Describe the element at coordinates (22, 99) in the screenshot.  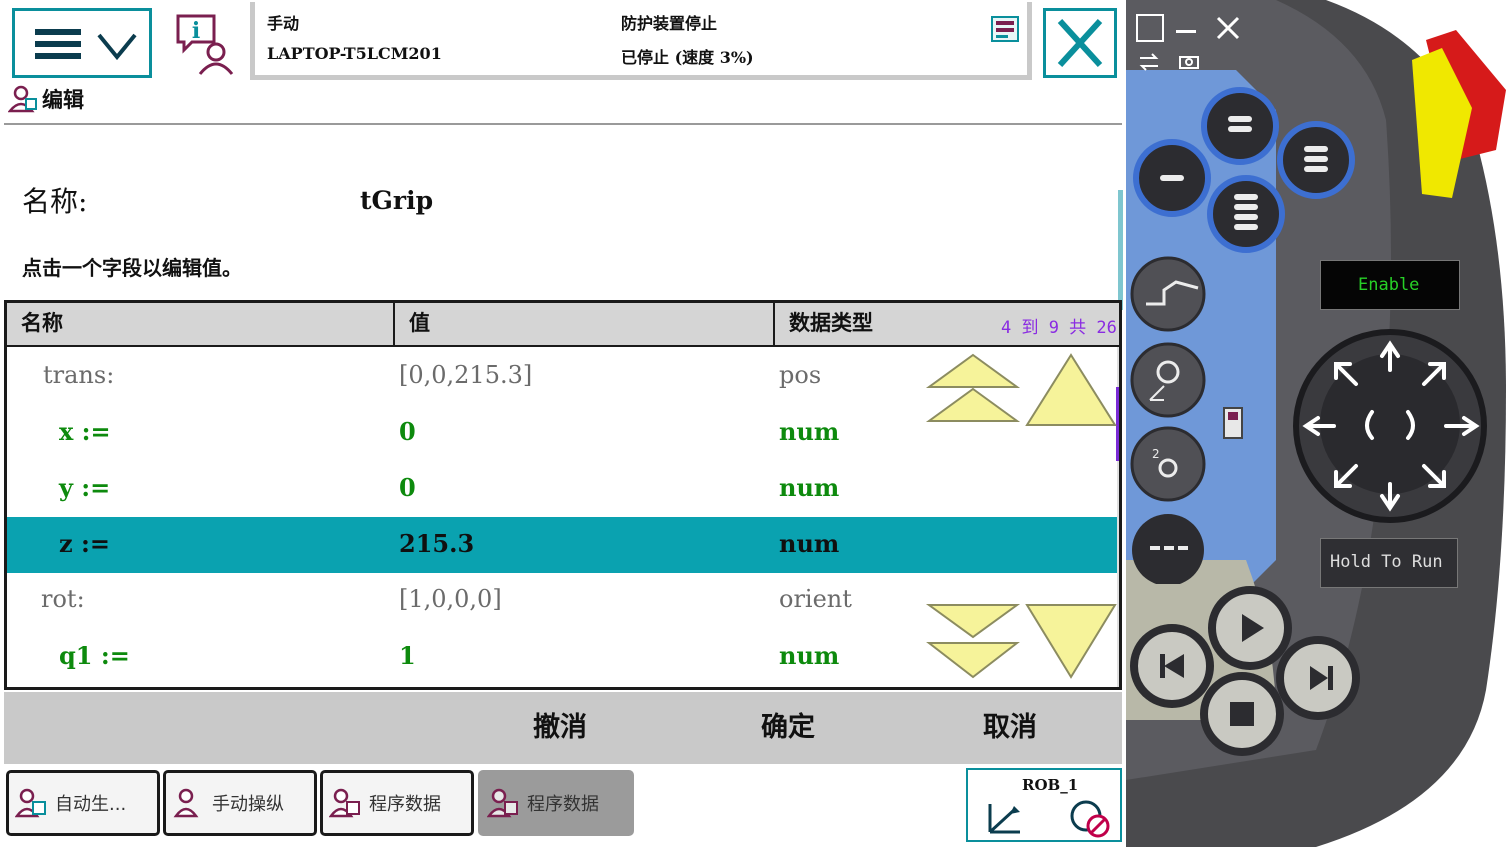
I see `user-edit-icon` at that location.